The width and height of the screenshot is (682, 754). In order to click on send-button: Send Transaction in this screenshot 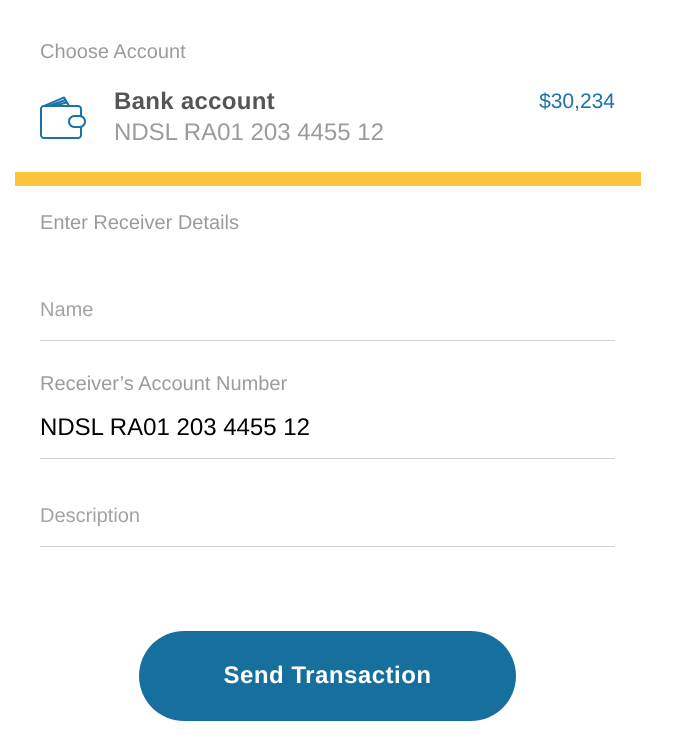, I will do `click(327, 676)`.